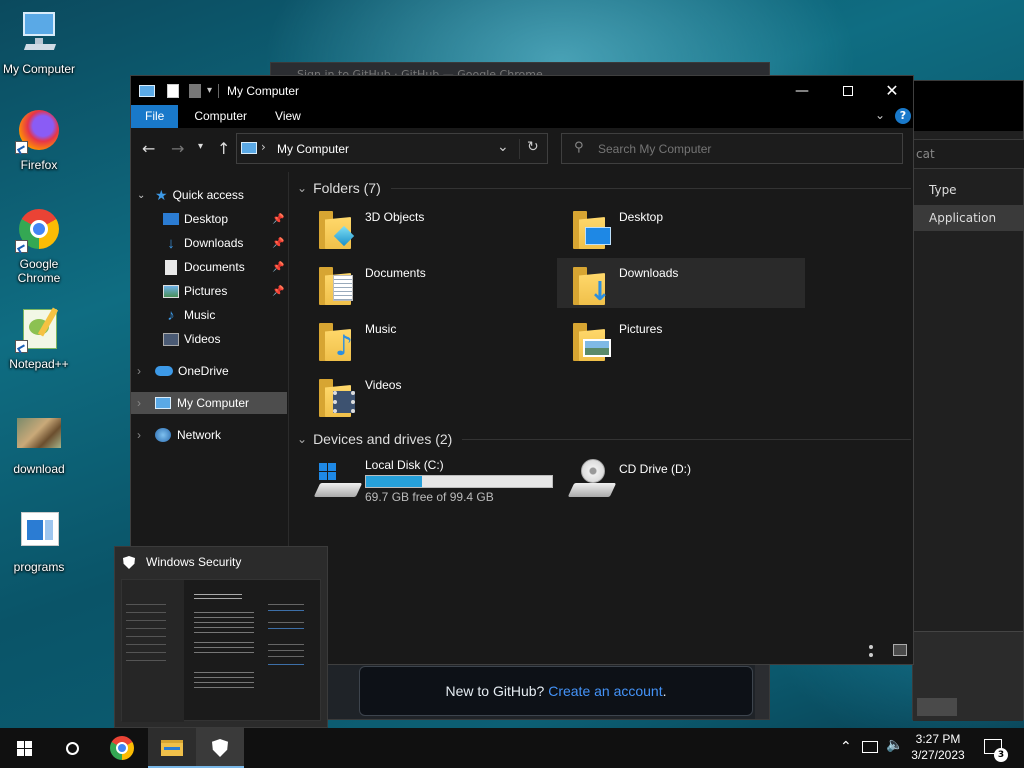  I want to click on drive-c: Local Disk (C:) 69.7 GB free of 99.4 GB, so click(428, 481).